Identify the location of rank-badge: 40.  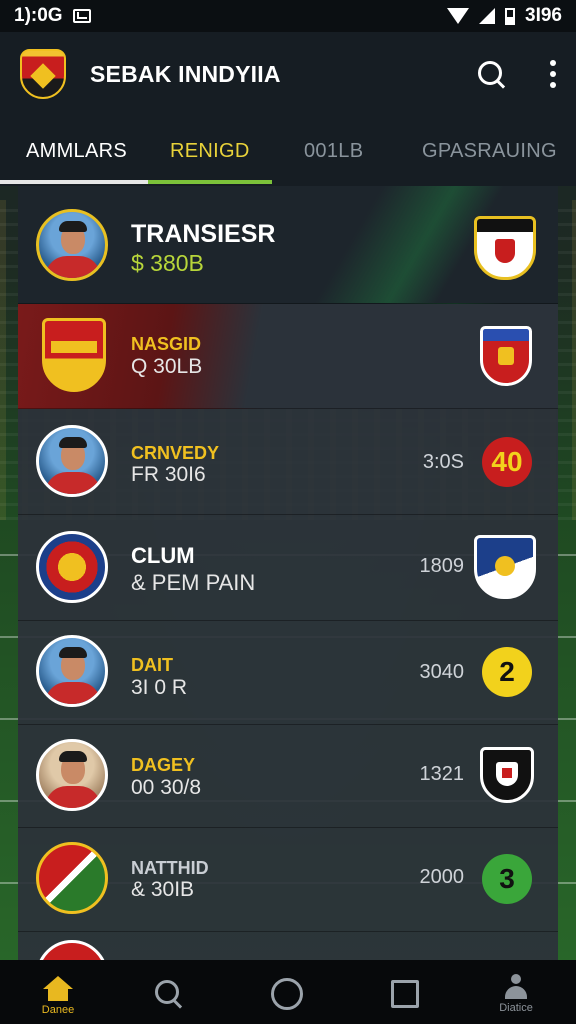
(507, 462).